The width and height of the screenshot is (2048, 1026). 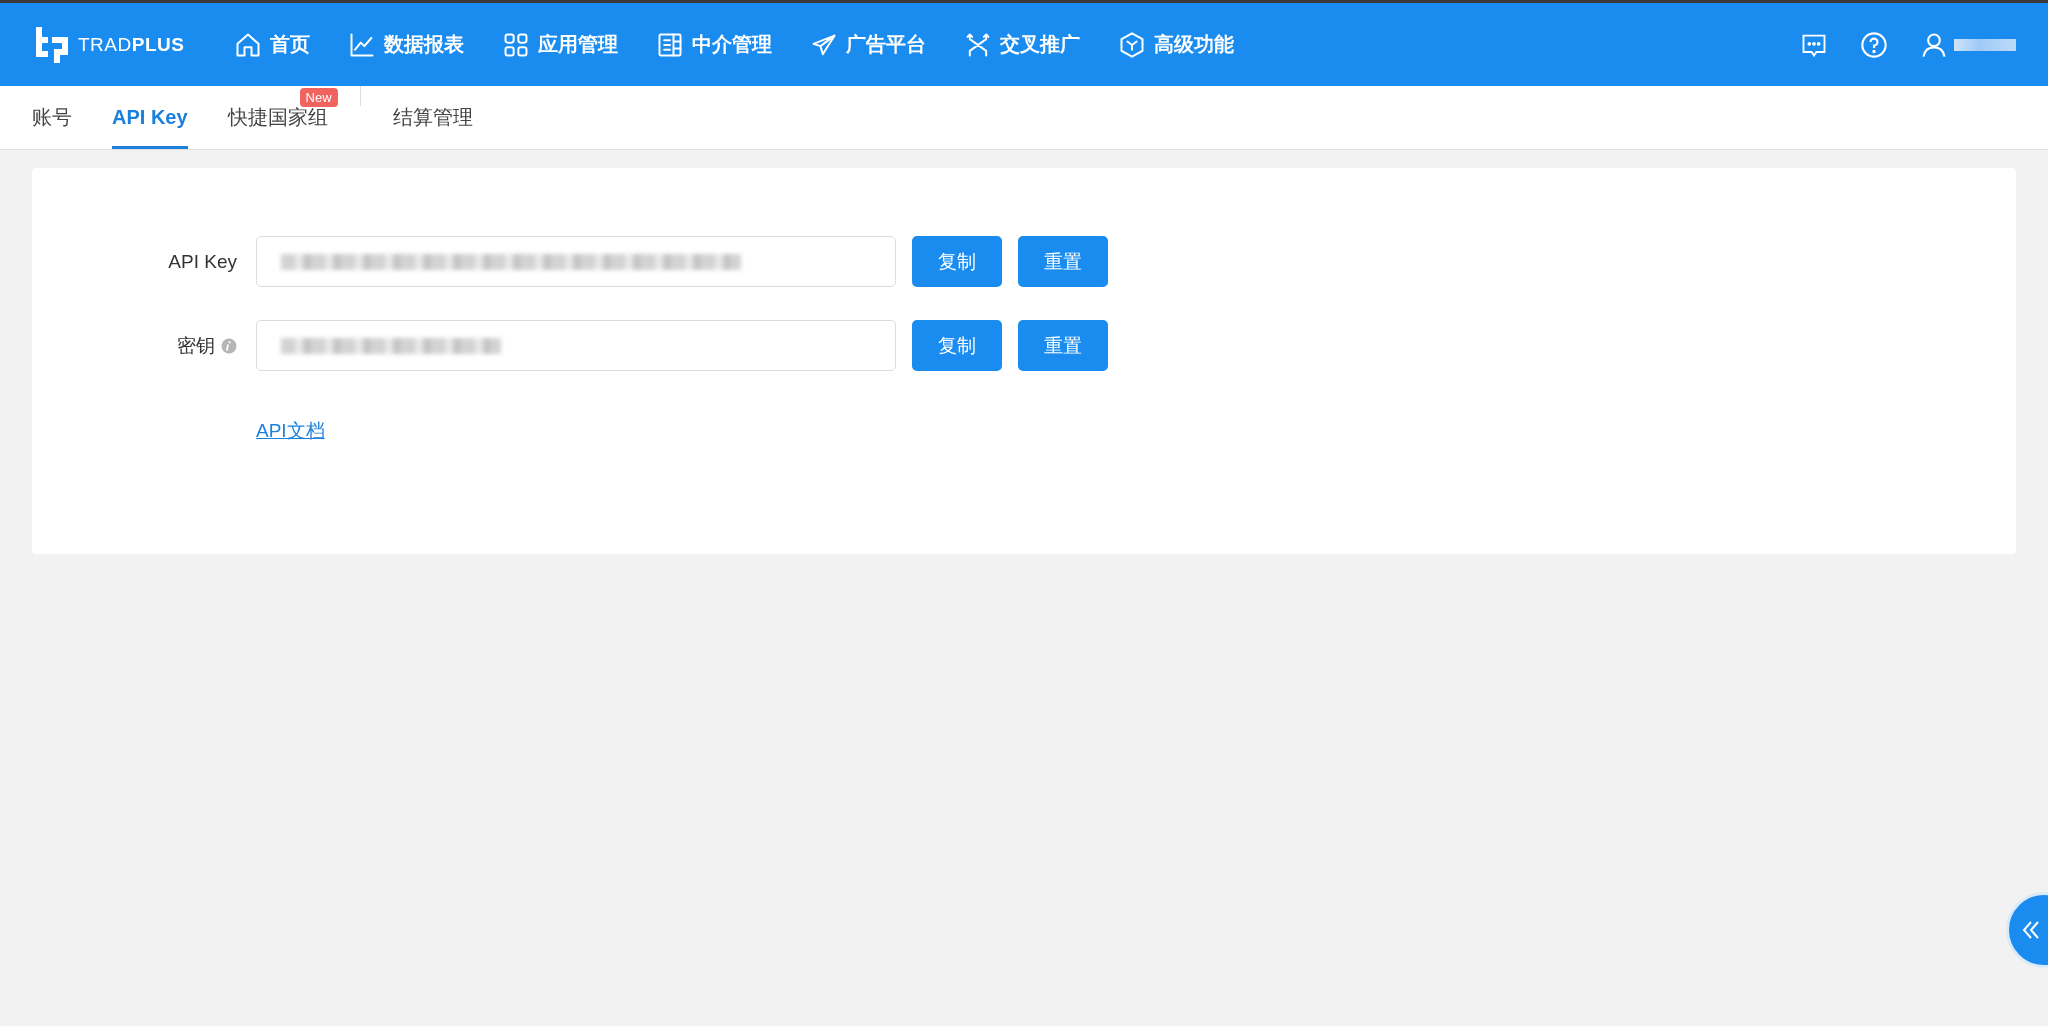 I want to click on nav-item: 首页, so click(x=272, y=44).